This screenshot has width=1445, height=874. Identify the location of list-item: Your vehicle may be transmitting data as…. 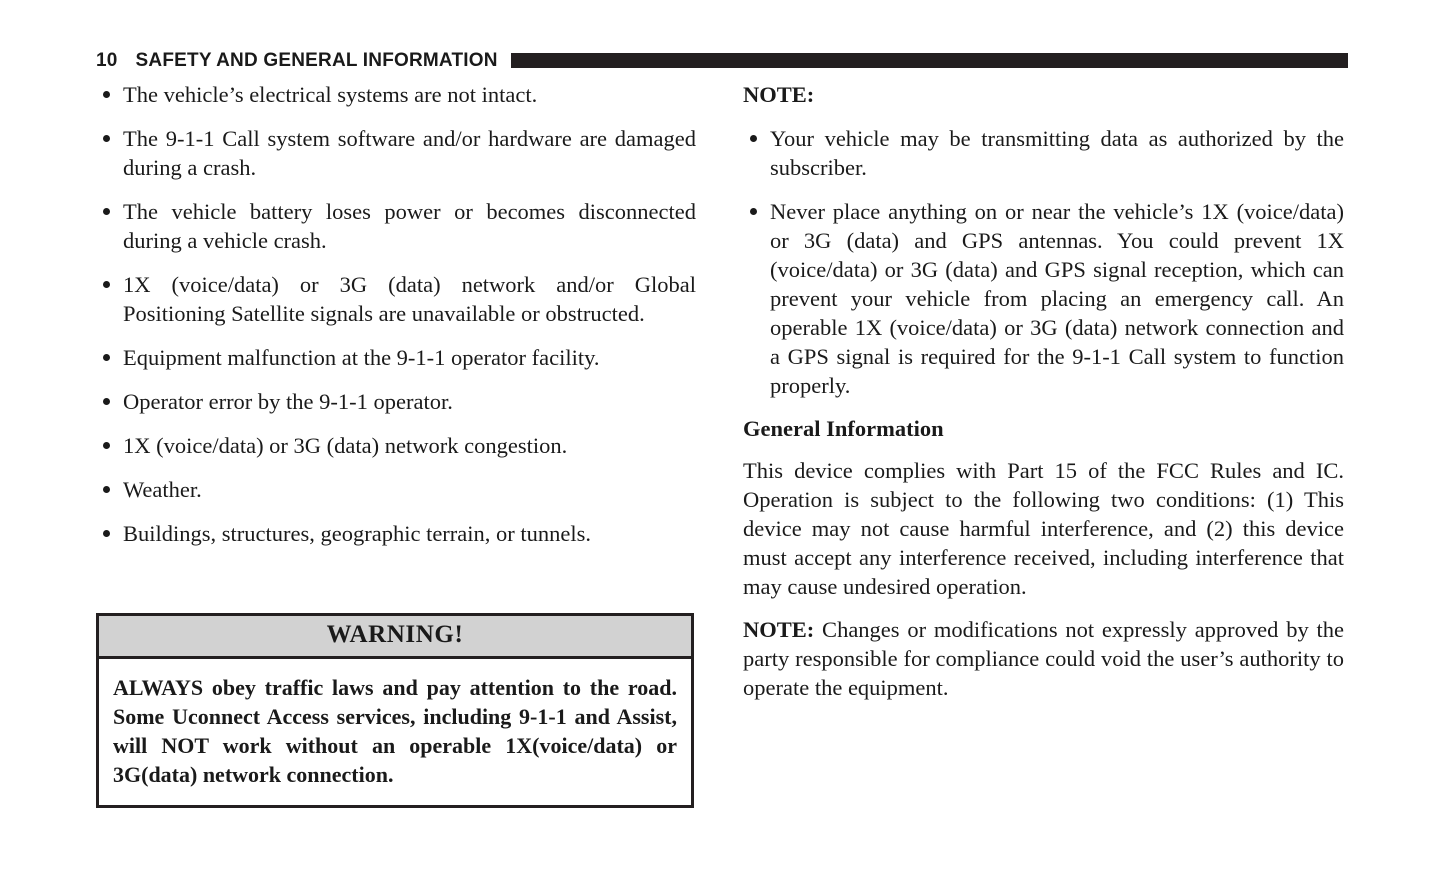
(1043, 153).